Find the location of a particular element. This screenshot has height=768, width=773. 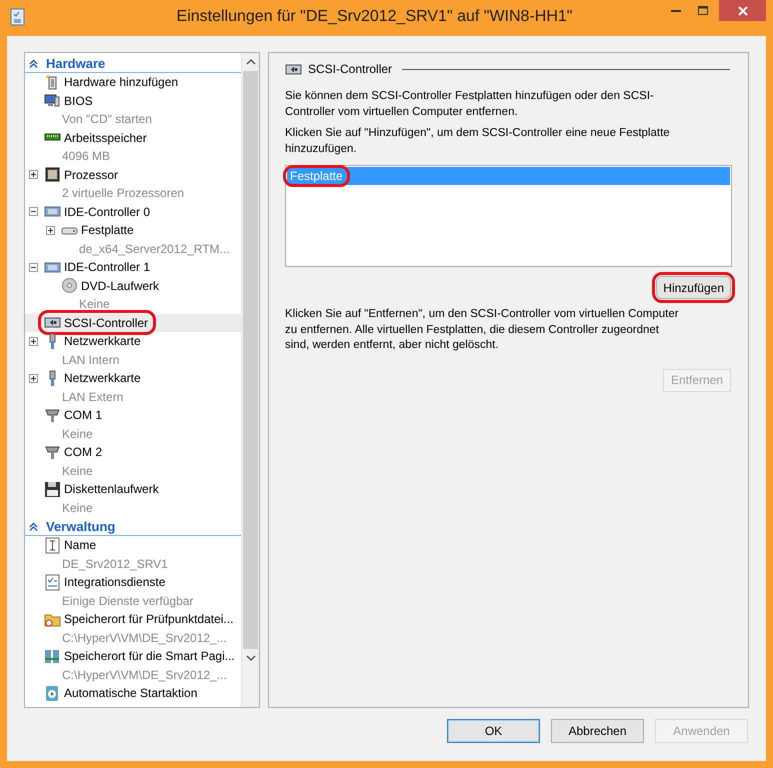

storage-icon is located at coordinates (52, 656).